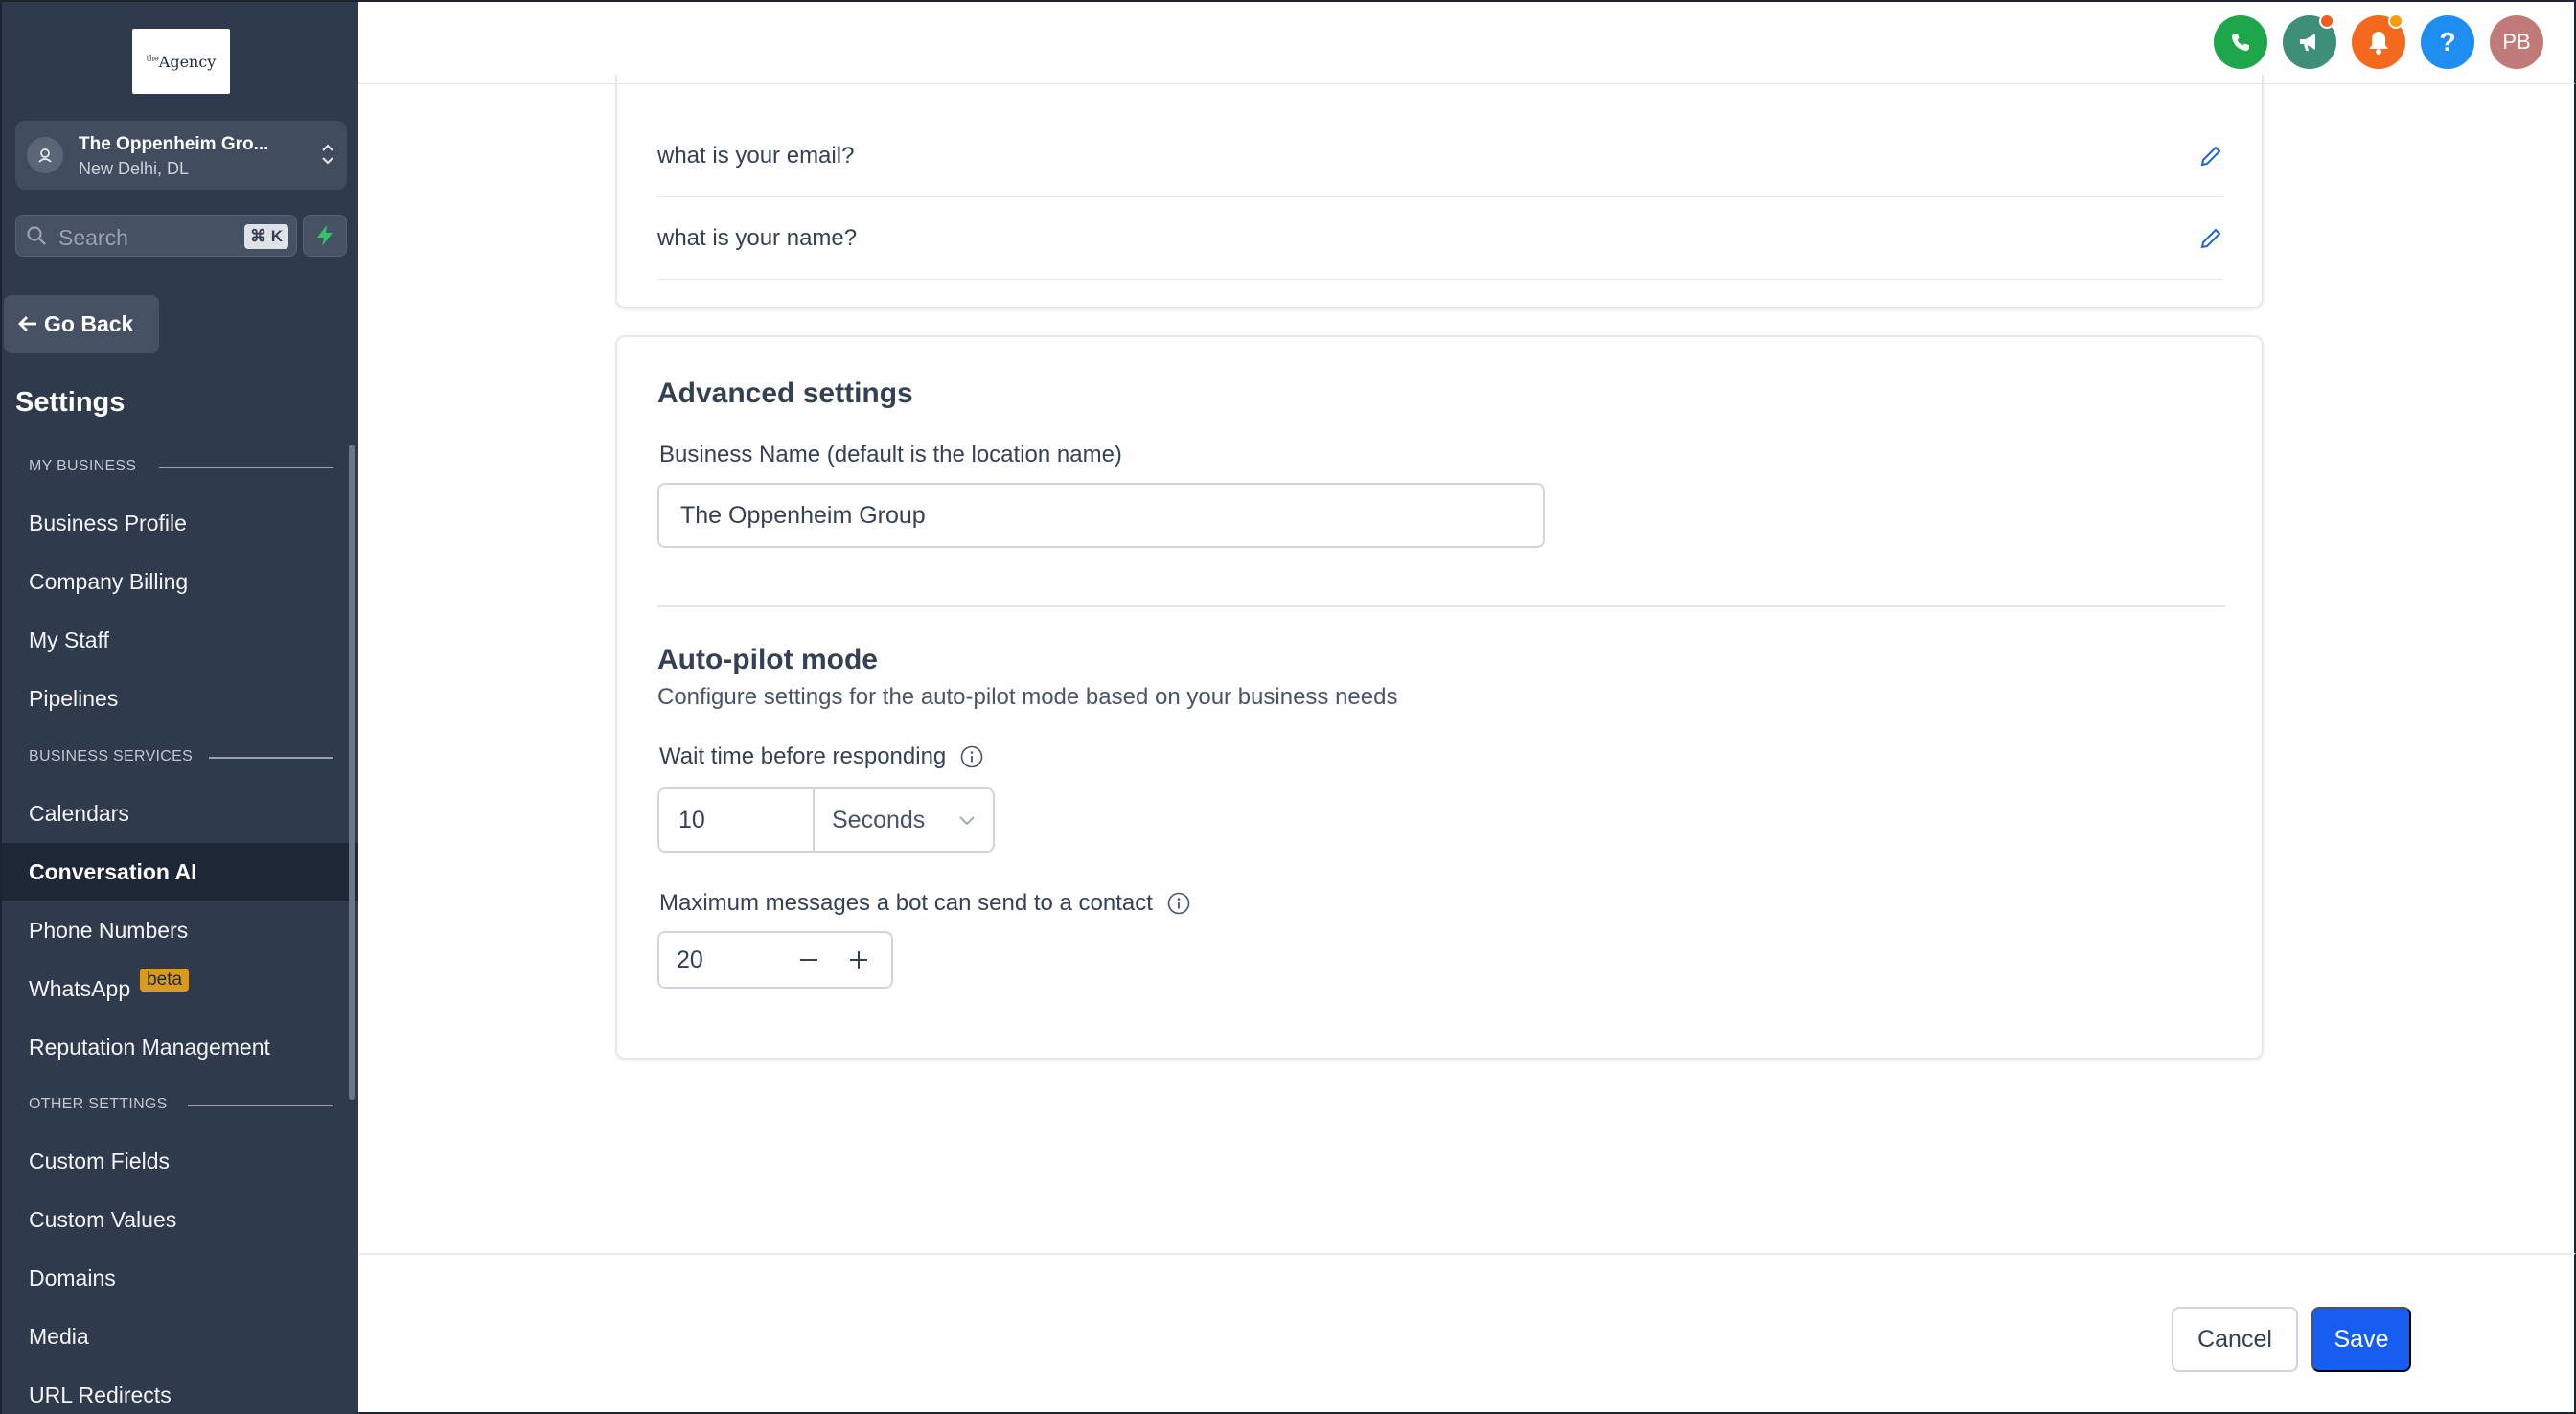  I want to click on nav-item-url-redirects: URL Redirects, so click(180, 1390).